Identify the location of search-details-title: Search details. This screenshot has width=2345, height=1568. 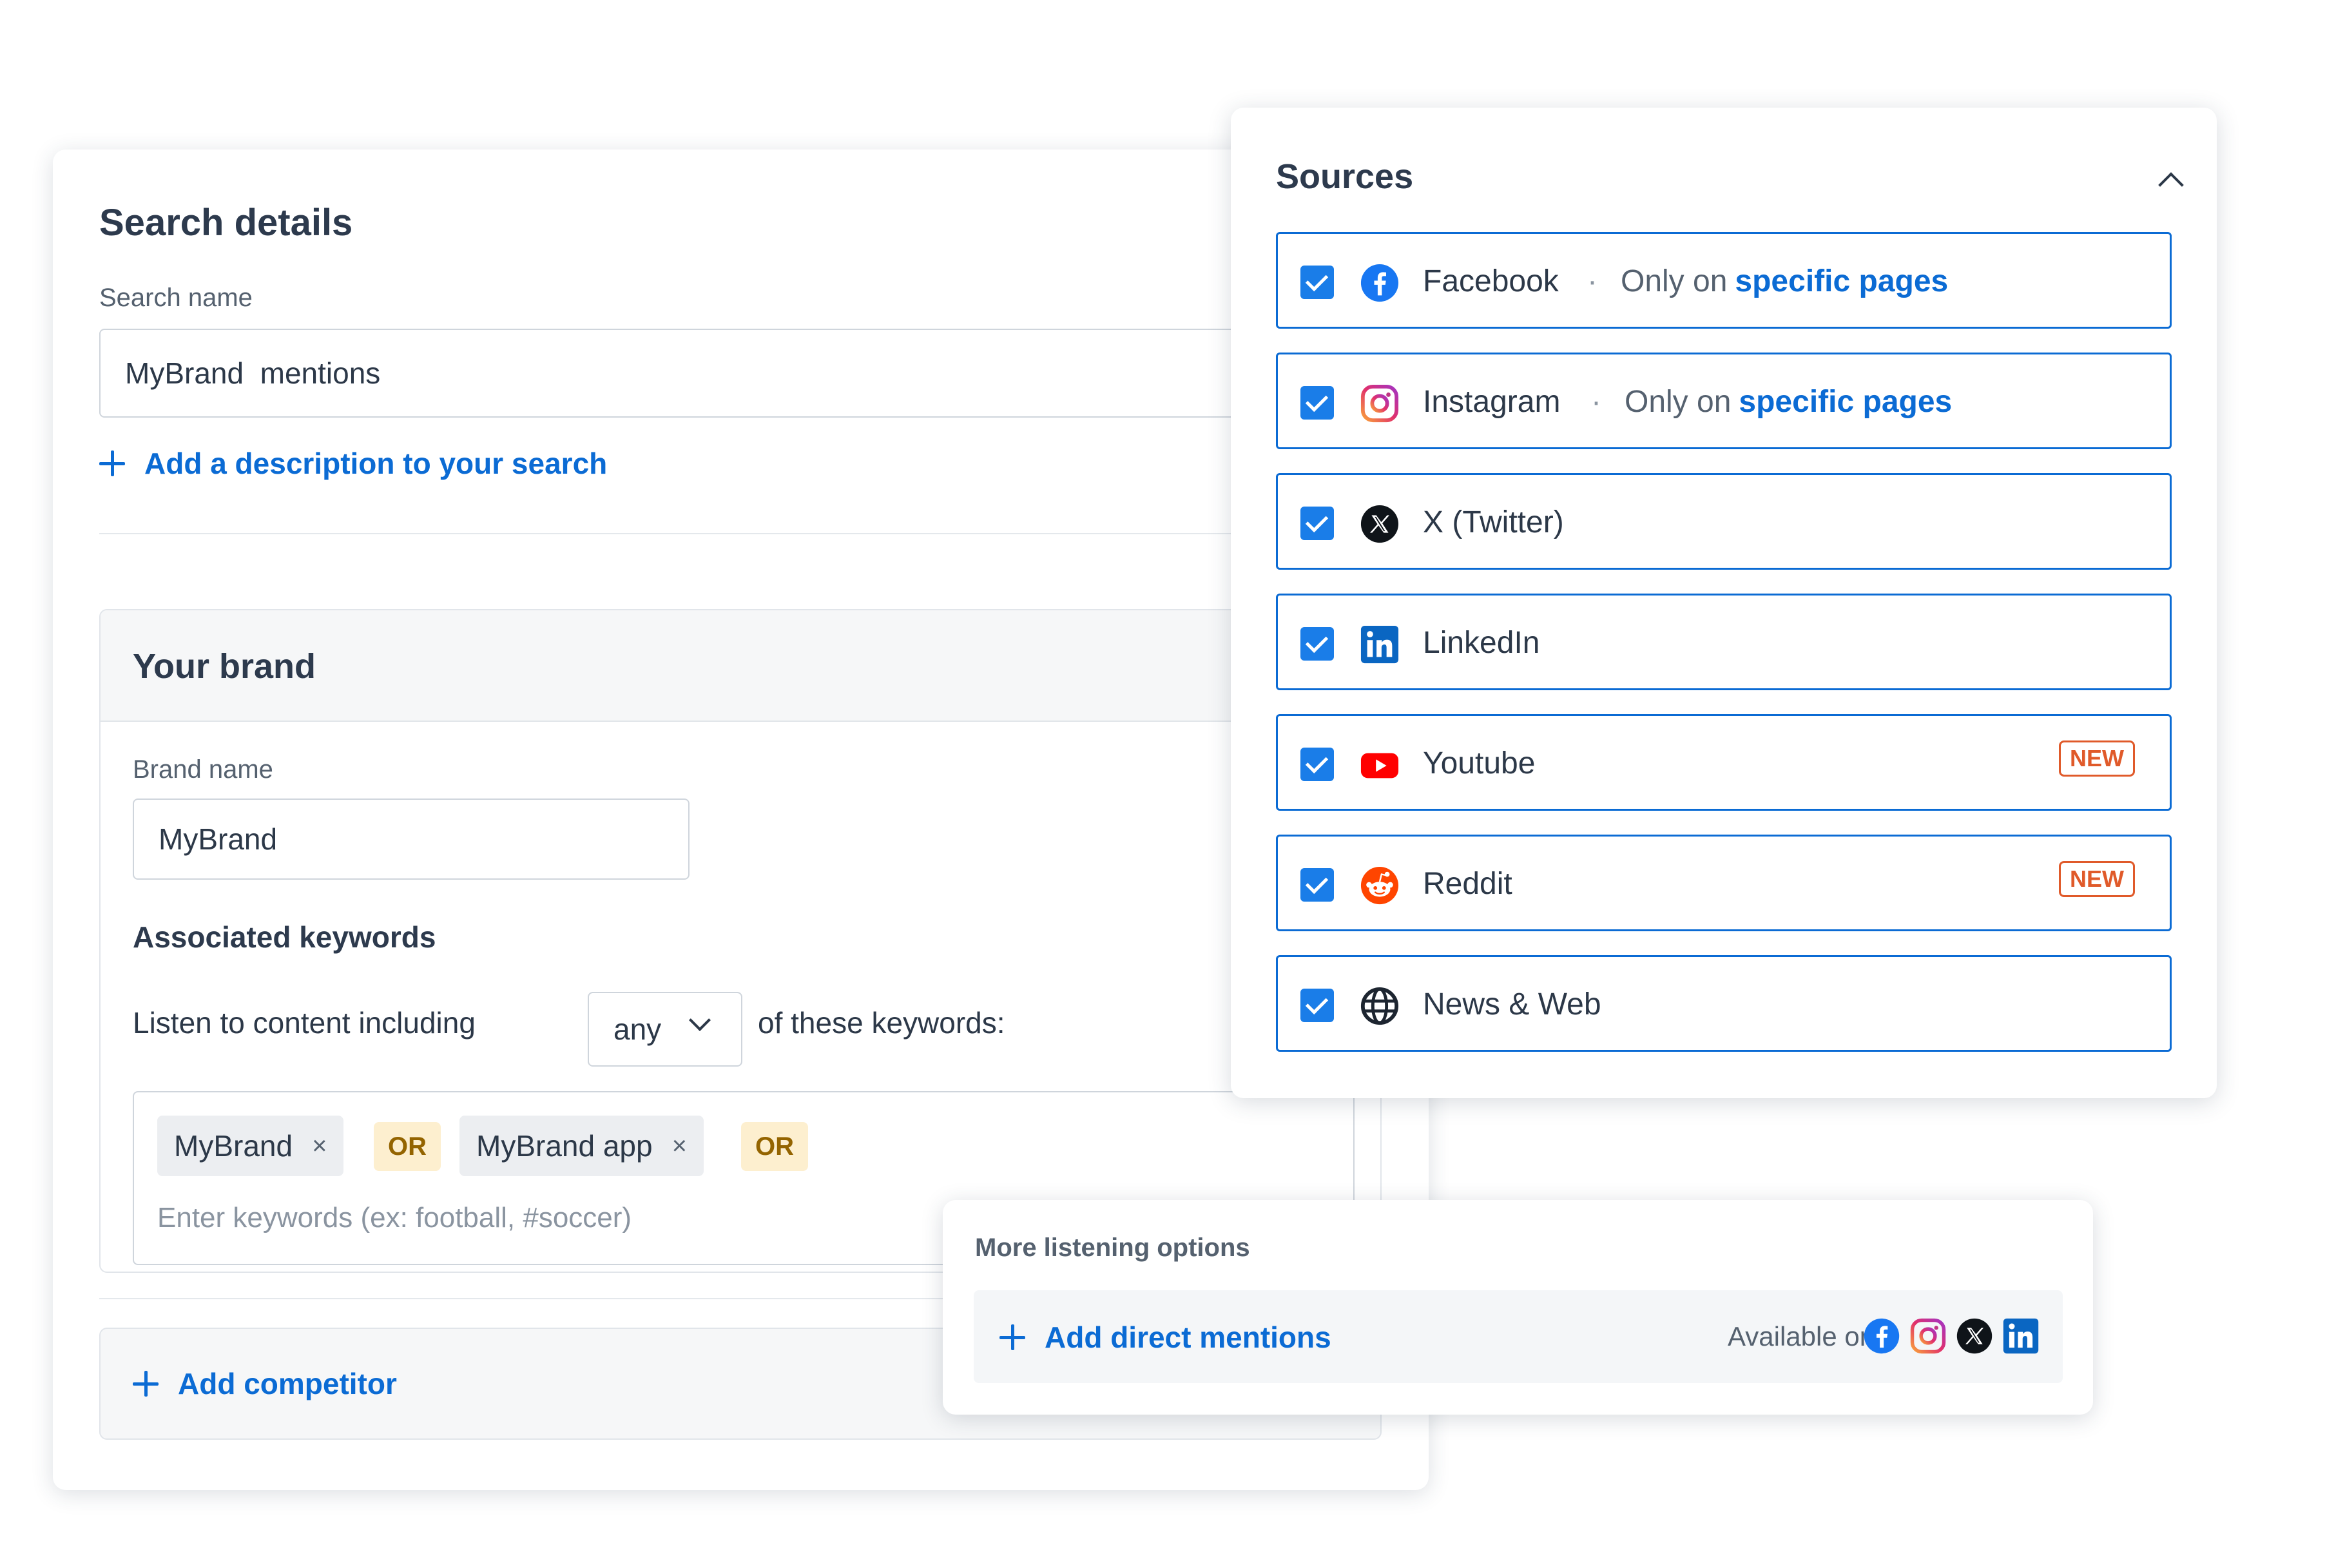
(226, 223).